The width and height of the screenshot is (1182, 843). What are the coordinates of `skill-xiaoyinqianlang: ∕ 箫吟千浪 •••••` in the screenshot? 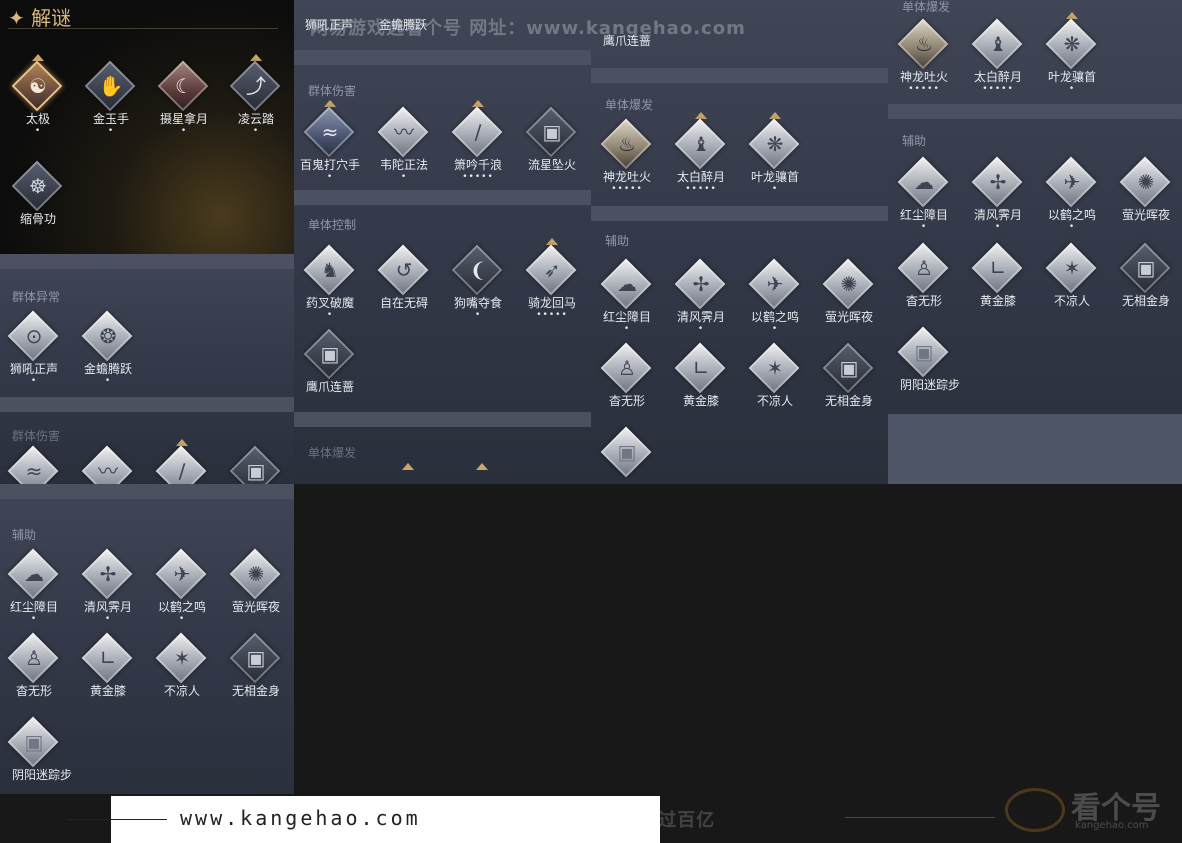 It's located at (478, 145).